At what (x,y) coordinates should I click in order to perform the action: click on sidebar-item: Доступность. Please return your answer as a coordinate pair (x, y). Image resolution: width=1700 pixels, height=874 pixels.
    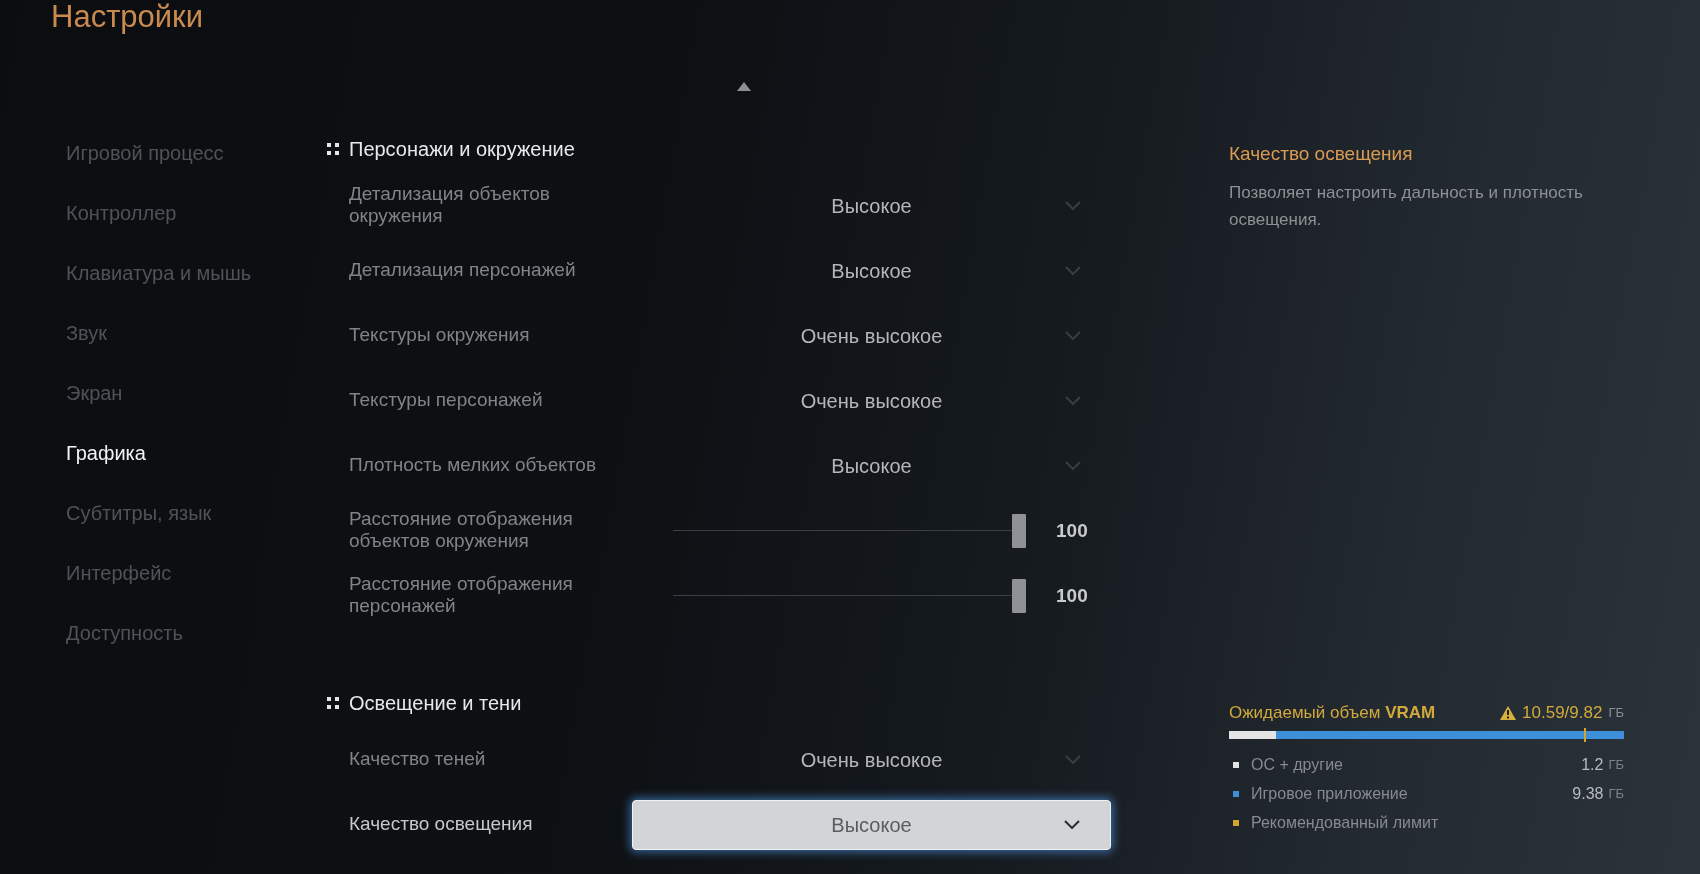
    Looking at the image, I should click on (124, 633).